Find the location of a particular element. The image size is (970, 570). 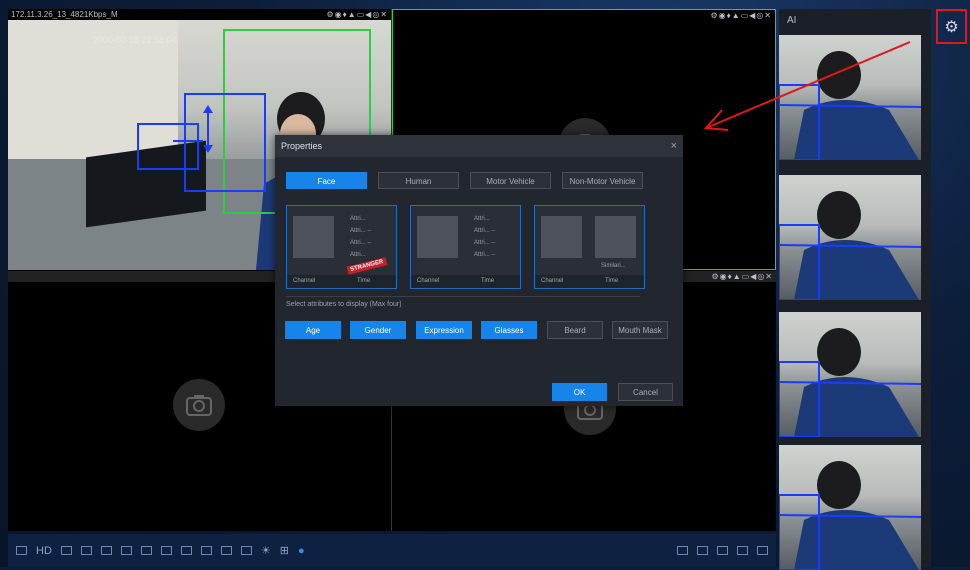

tab-face: Face is located at coordinates (326, 180).